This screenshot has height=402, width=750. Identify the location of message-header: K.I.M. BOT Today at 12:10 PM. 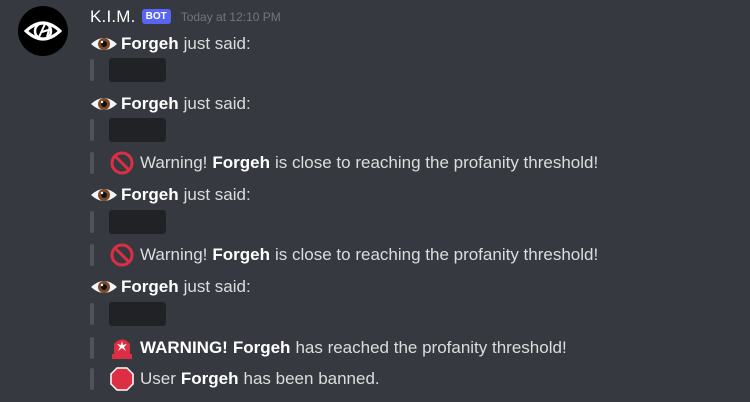
(185, 17).